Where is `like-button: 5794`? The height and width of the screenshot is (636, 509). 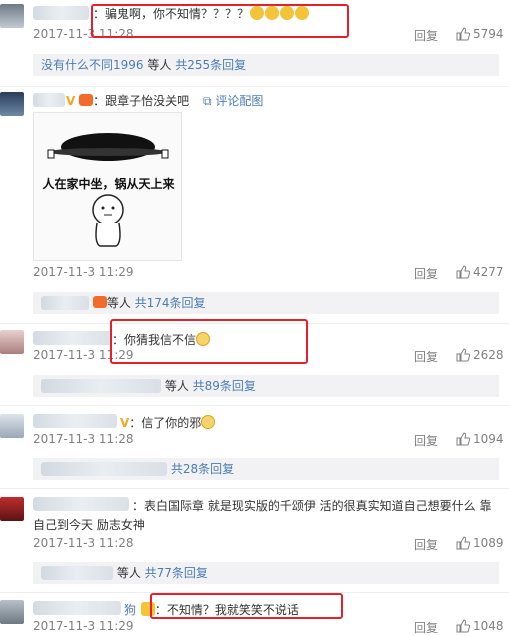 like-button: 5794 is located at coordinates (480, 34).